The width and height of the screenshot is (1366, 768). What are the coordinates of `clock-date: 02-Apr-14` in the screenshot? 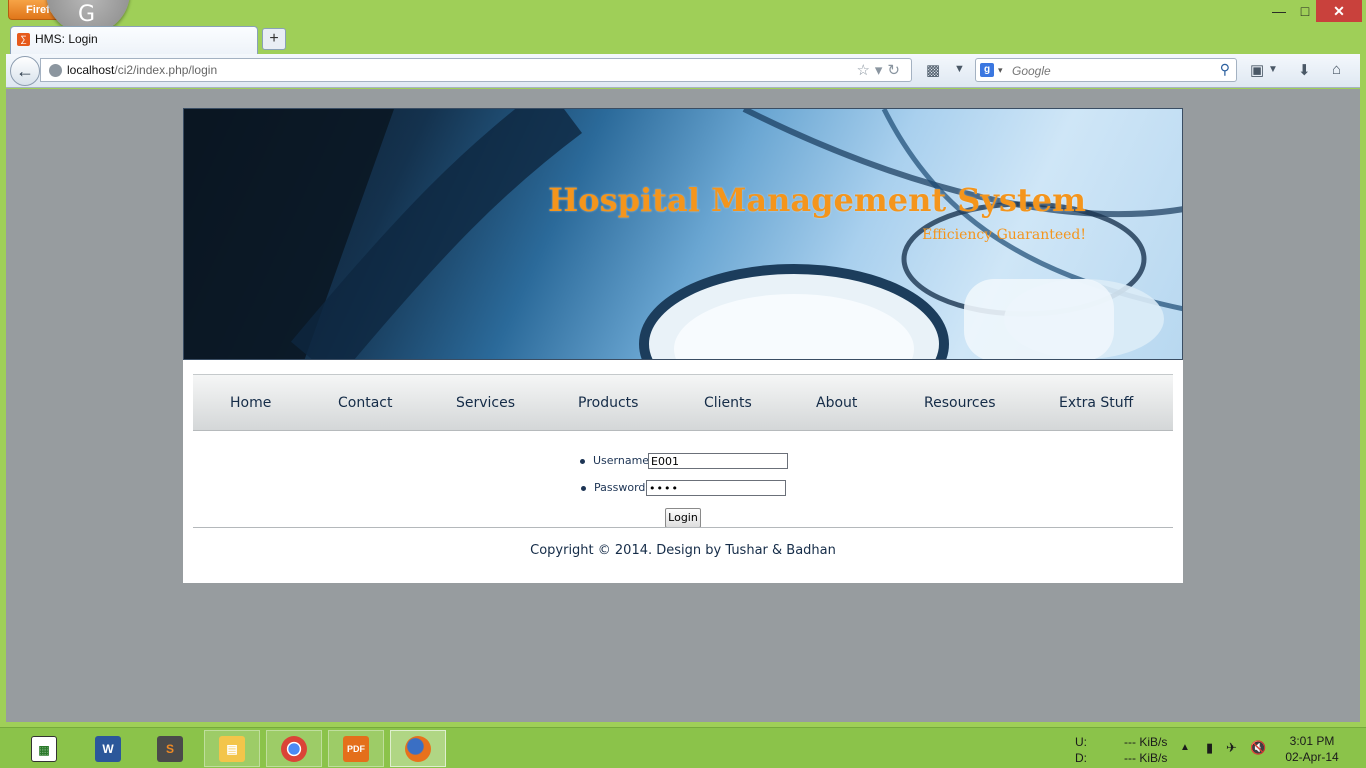 It's located at (1312, 757).